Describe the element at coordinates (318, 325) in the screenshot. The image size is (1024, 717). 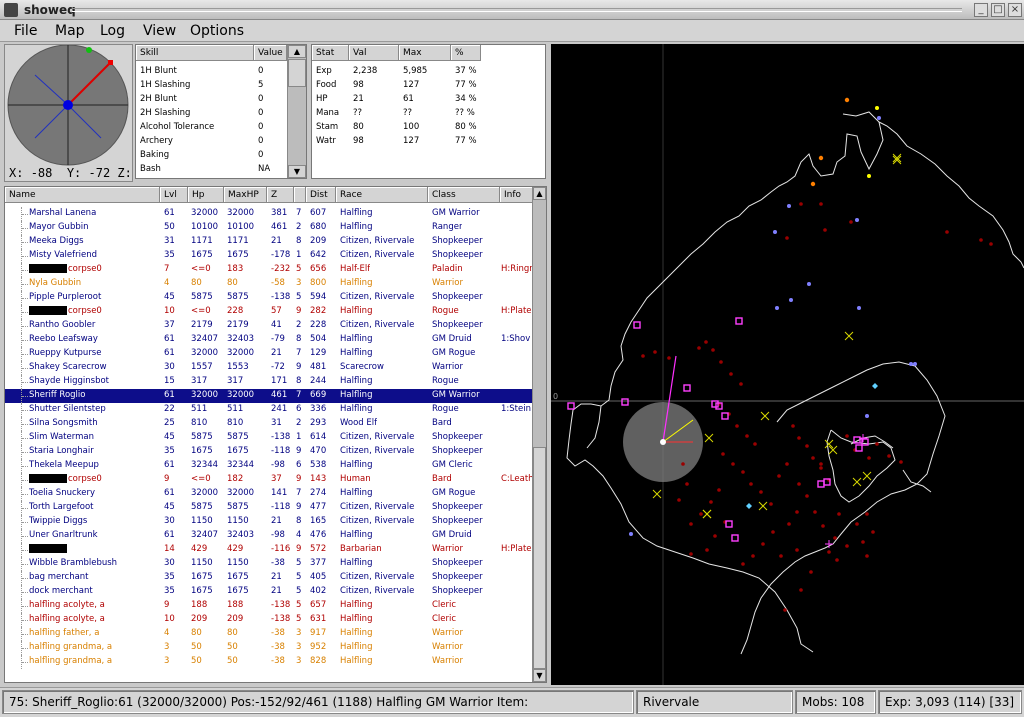
I see `spawn-dist: 228` at that location.